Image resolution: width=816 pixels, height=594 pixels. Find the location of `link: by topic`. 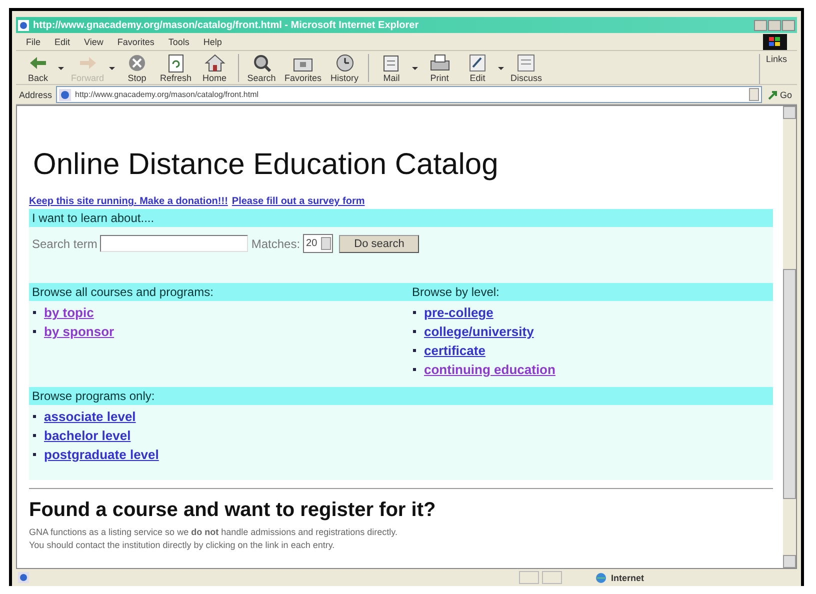

link: by topic is located at coordinates (69, 312).